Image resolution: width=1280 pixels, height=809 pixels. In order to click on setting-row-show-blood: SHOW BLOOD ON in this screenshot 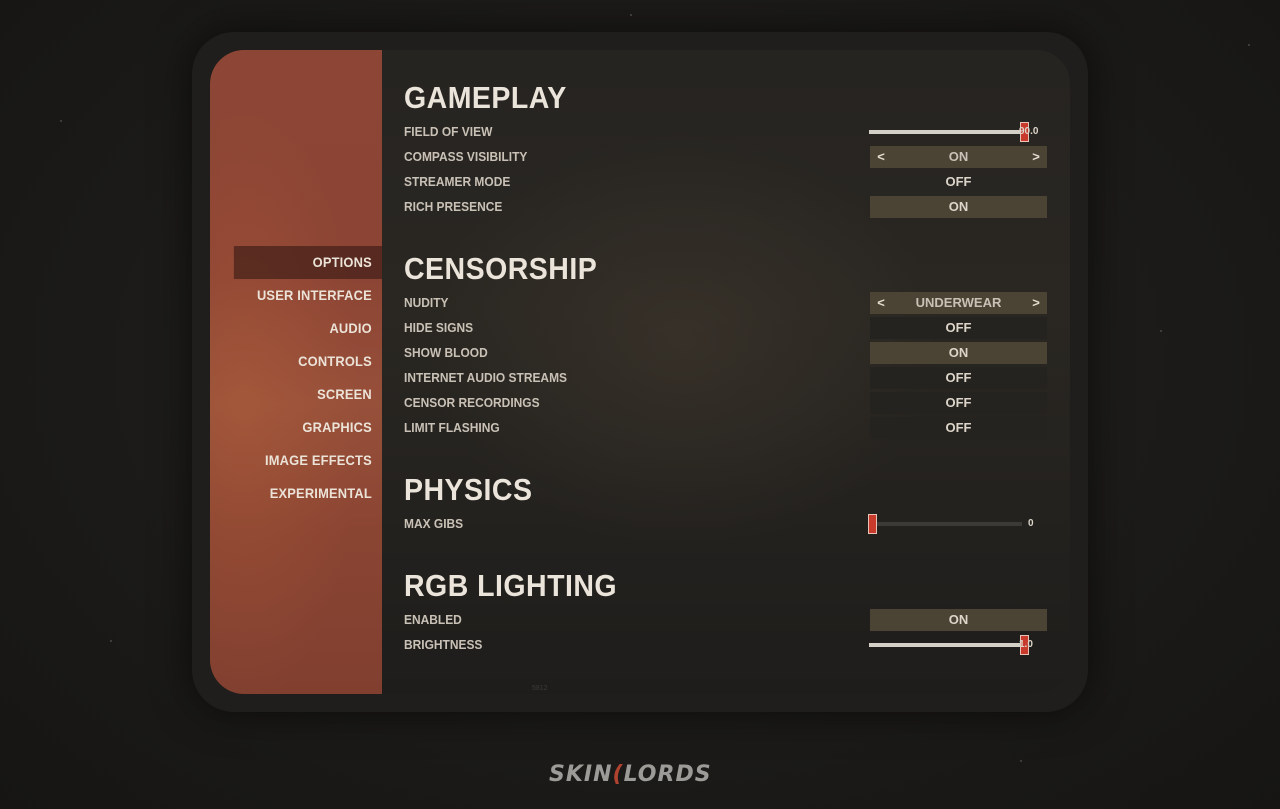, I will do `click(726, 353)`.